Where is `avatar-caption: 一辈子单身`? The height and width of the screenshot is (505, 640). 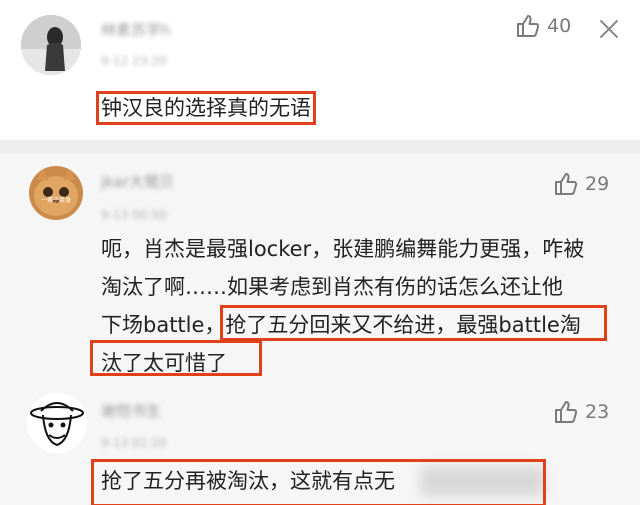
avatar-caption: 一辈子单身 is located at coordinates (55, 200).